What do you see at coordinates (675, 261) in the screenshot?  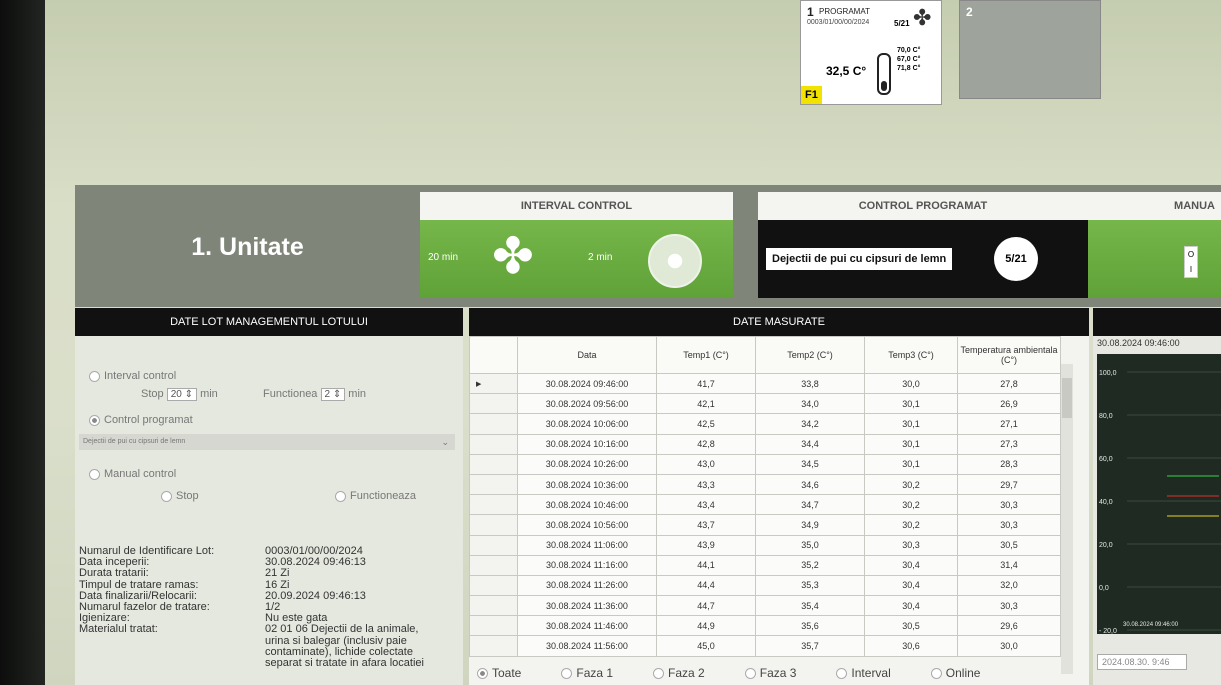 I see `fan-spinning-icon` at bounding box center [675, 261].